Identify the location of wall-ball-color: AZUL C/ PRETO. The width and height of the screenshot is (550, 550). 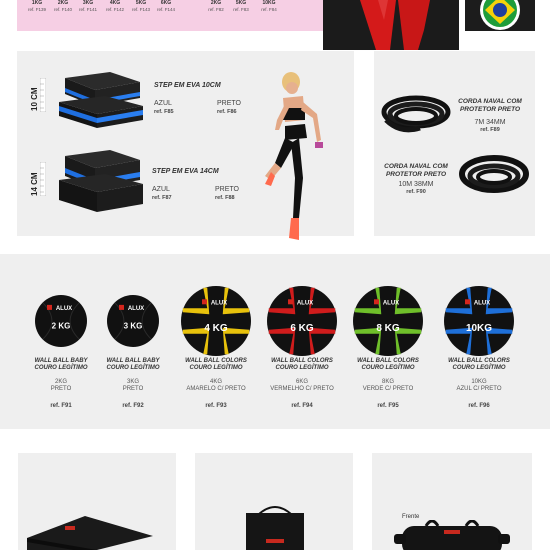
(479, 389).